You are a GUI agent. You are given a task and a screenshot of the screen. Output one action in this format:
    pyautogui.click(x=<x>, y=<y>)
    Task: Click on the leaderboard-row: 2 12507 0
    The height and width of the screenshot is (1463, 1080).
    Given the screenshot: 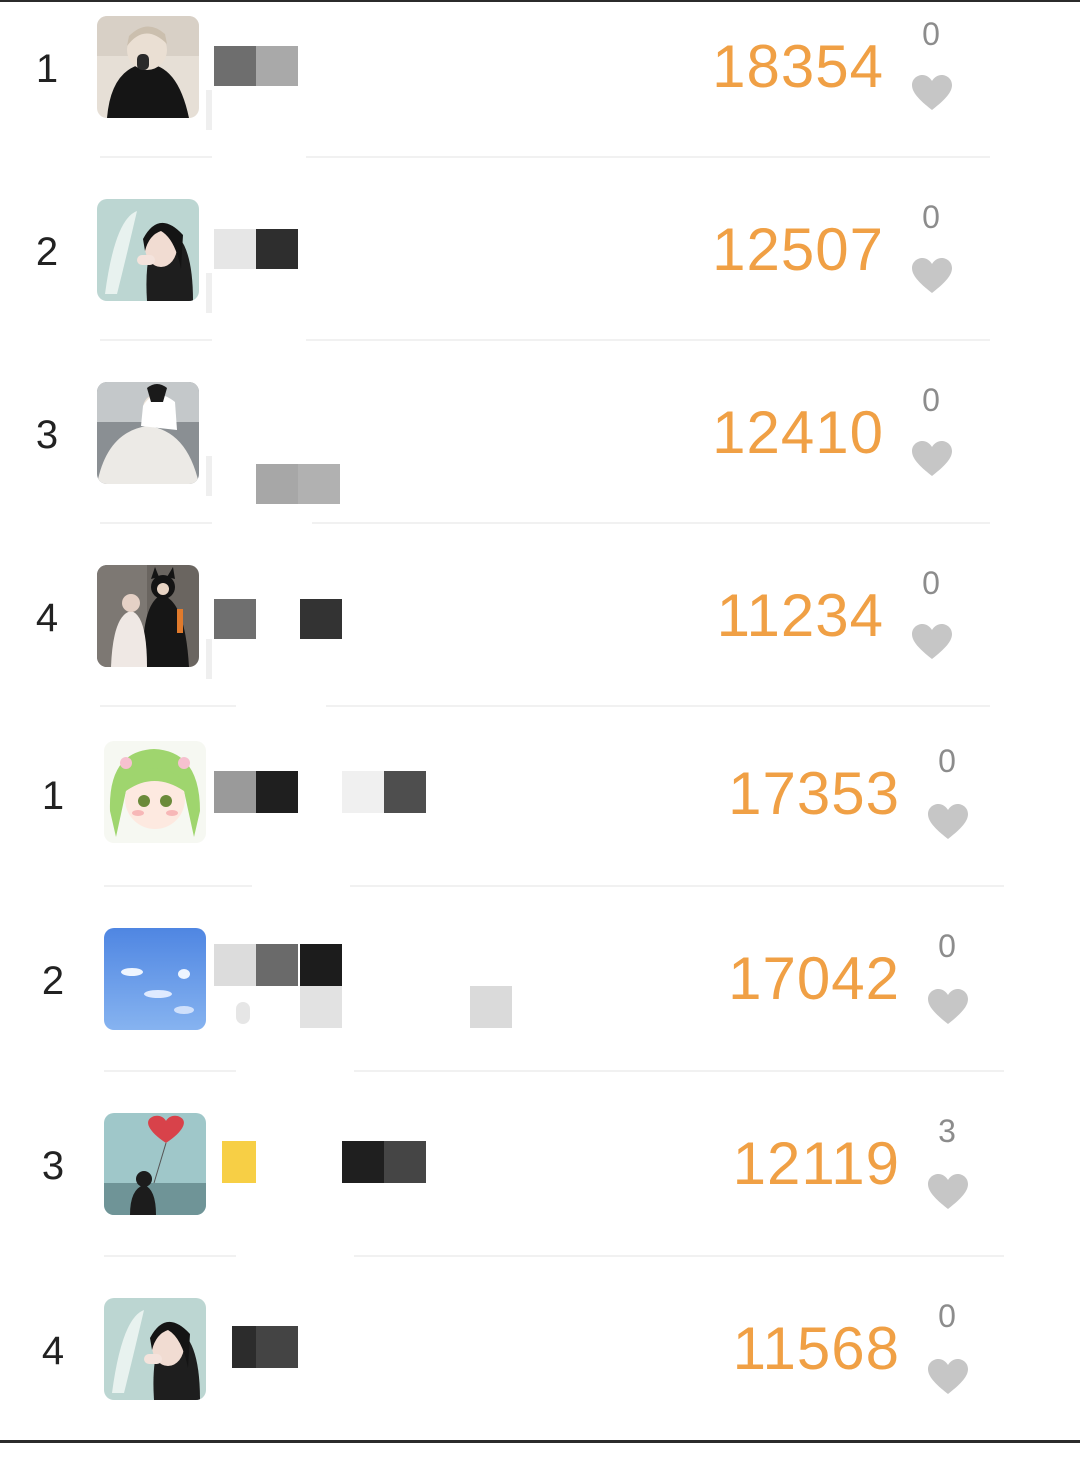 What is the action you would take?
    pyautogui.click(x=540, y=276)
    